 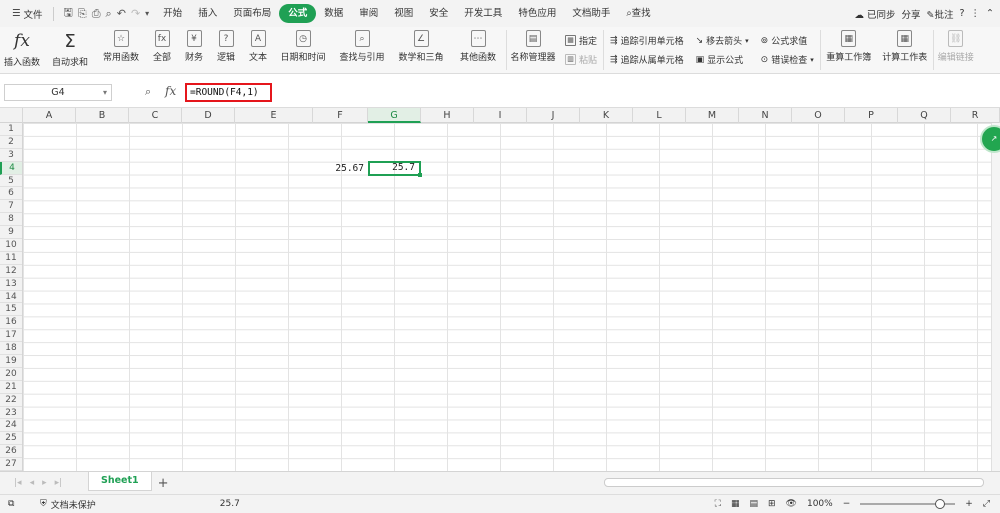 I want to click on row-header: 15, so click(x=11, y=310).